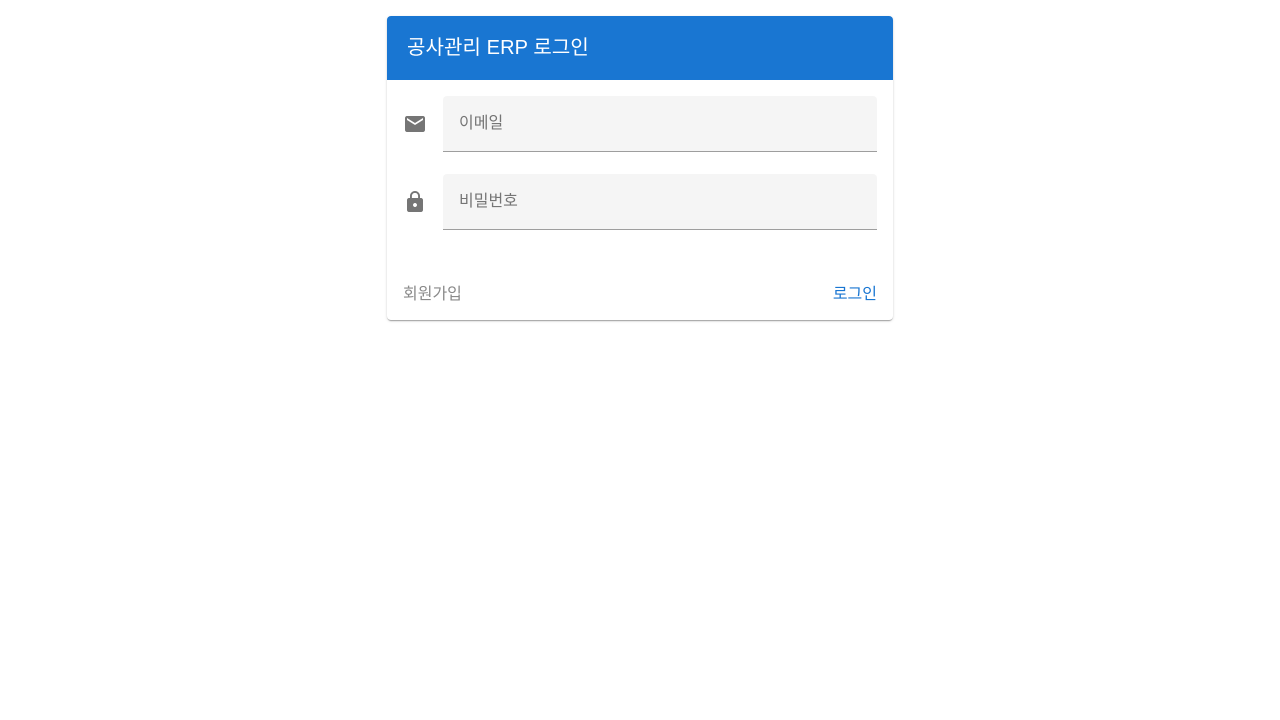 Image resolution: width=1280 pixels, height=720 pixels. What do you see at coordinates (415, 124) in the screenshot?
I see `mail-icon` at bounding box center [415, 124].